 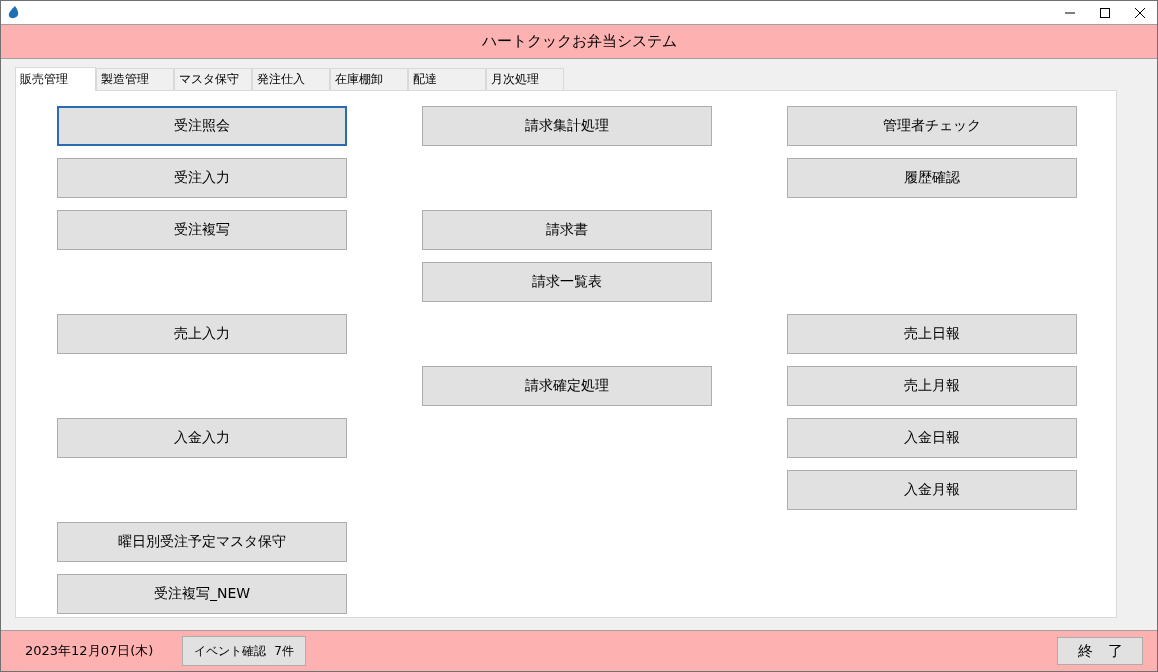 What do you see at coordinates (567, 230) in the screenshot?
I see `menu-button: 請求書` at bounding box center [567, 230].